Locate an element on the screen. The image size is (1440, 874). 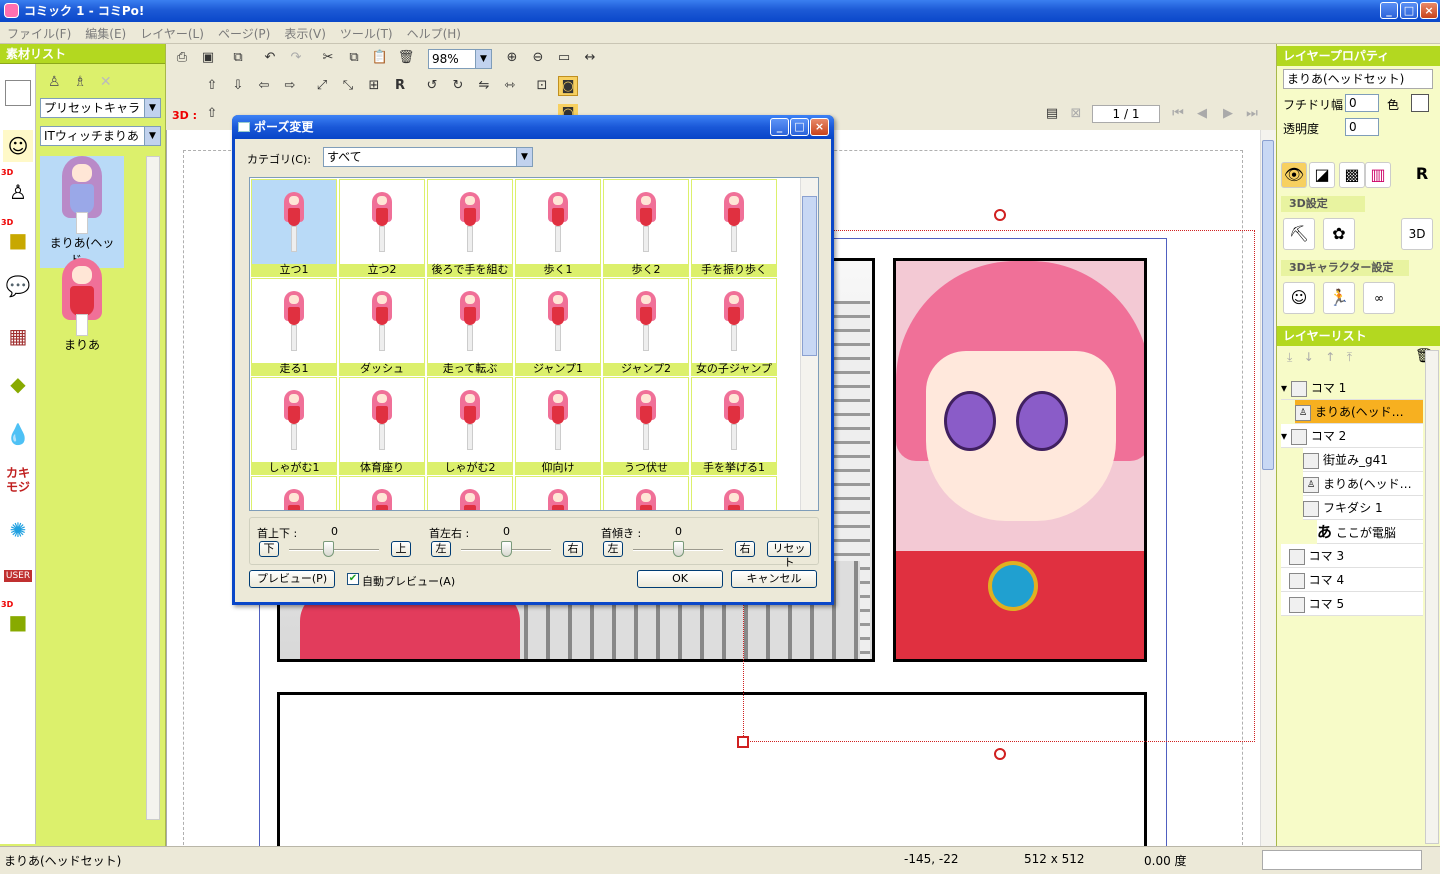
dialog-maximize-button: □ is located at coordinates (799, 127).